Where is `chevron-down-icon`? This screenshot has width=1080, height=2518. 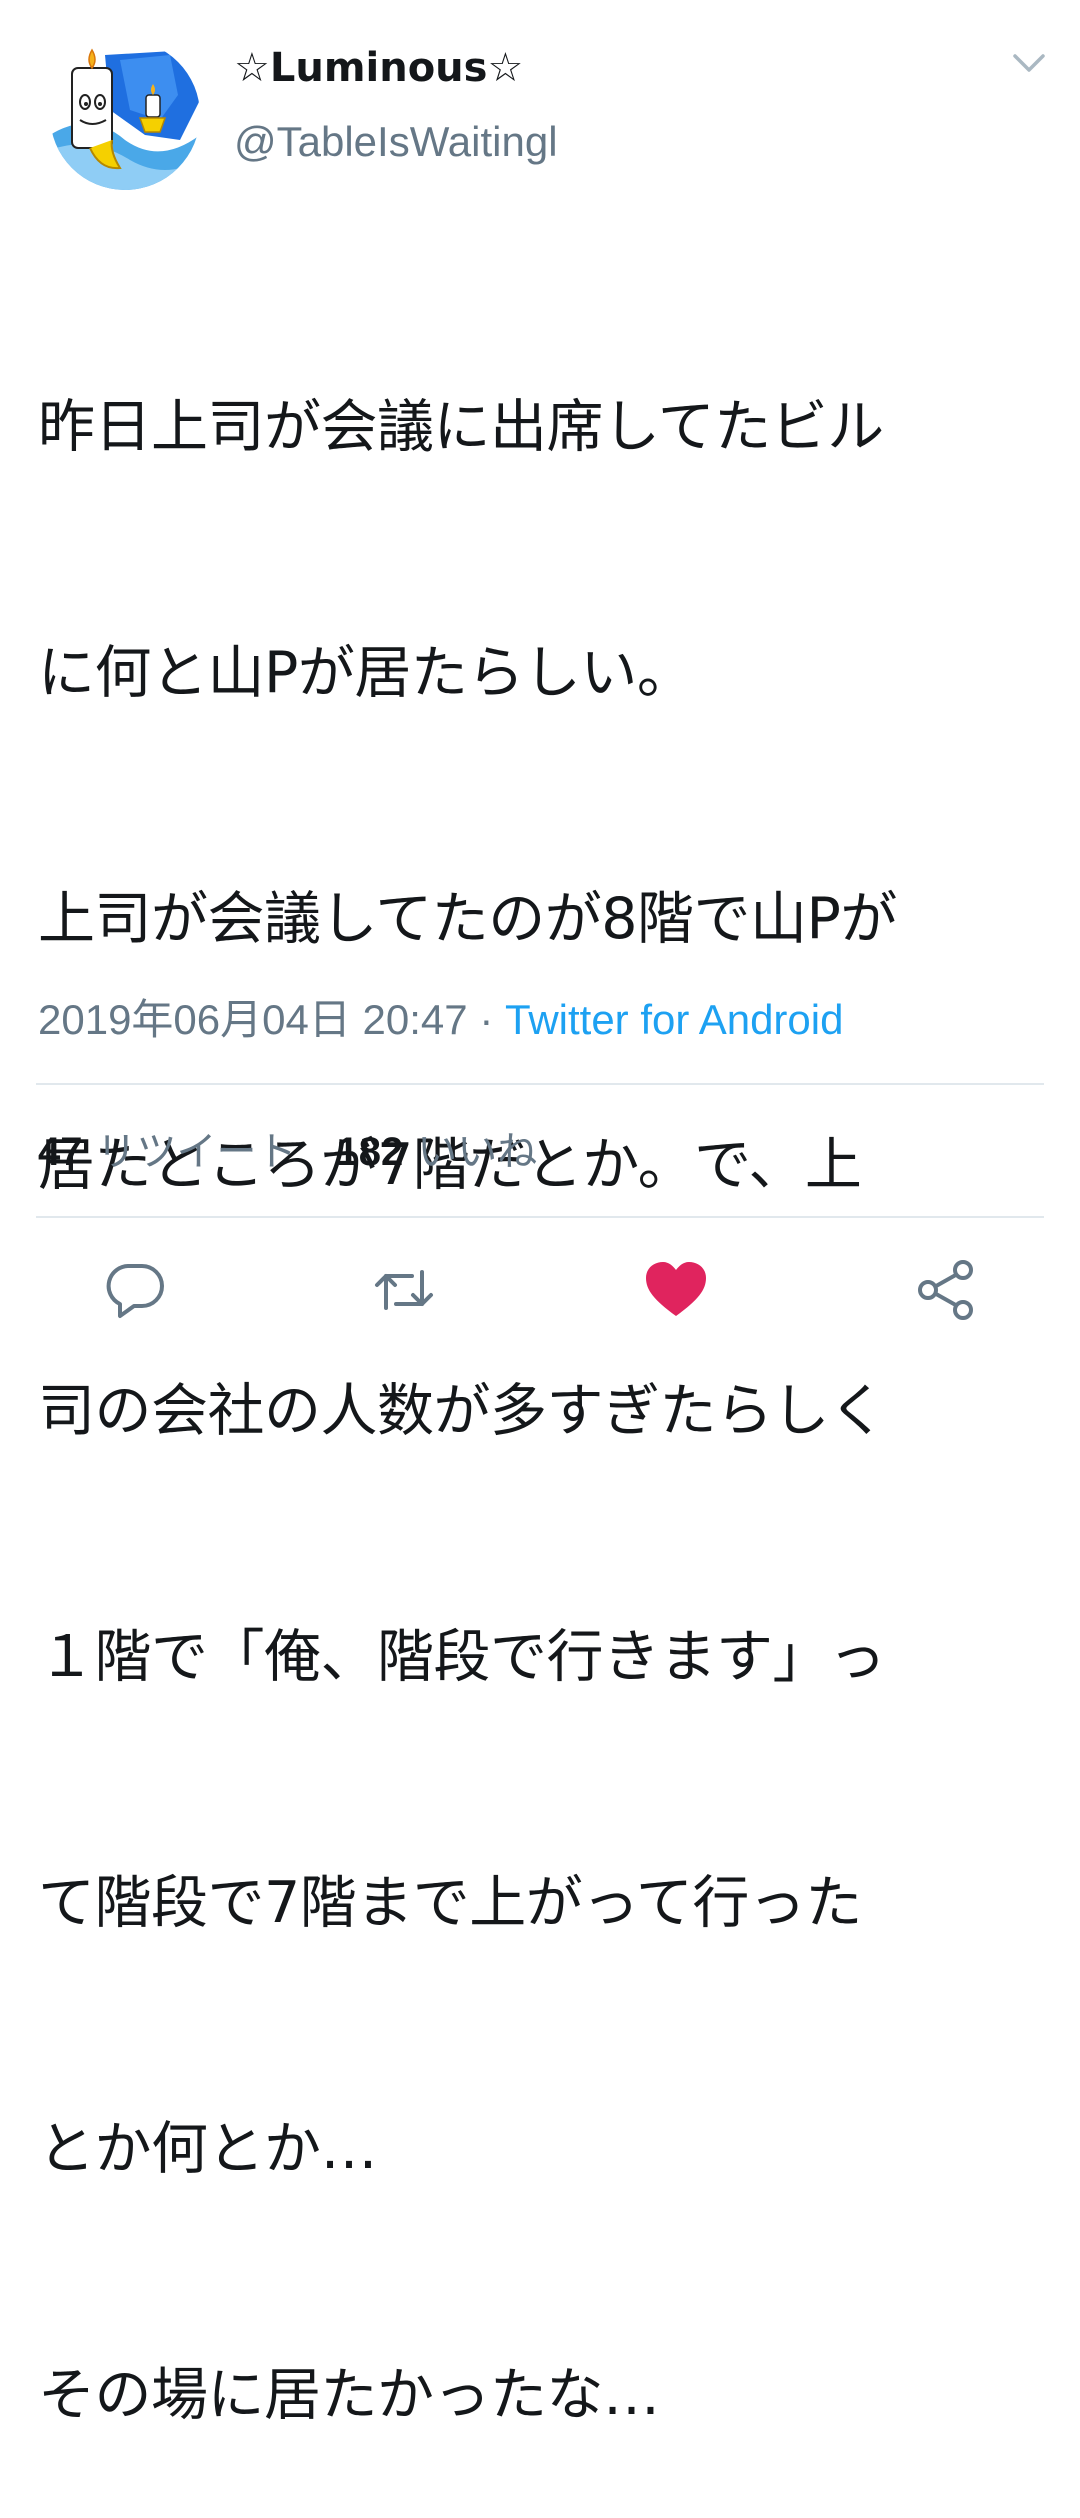 chevron-down-icon is located at coordinates (1029, 64).